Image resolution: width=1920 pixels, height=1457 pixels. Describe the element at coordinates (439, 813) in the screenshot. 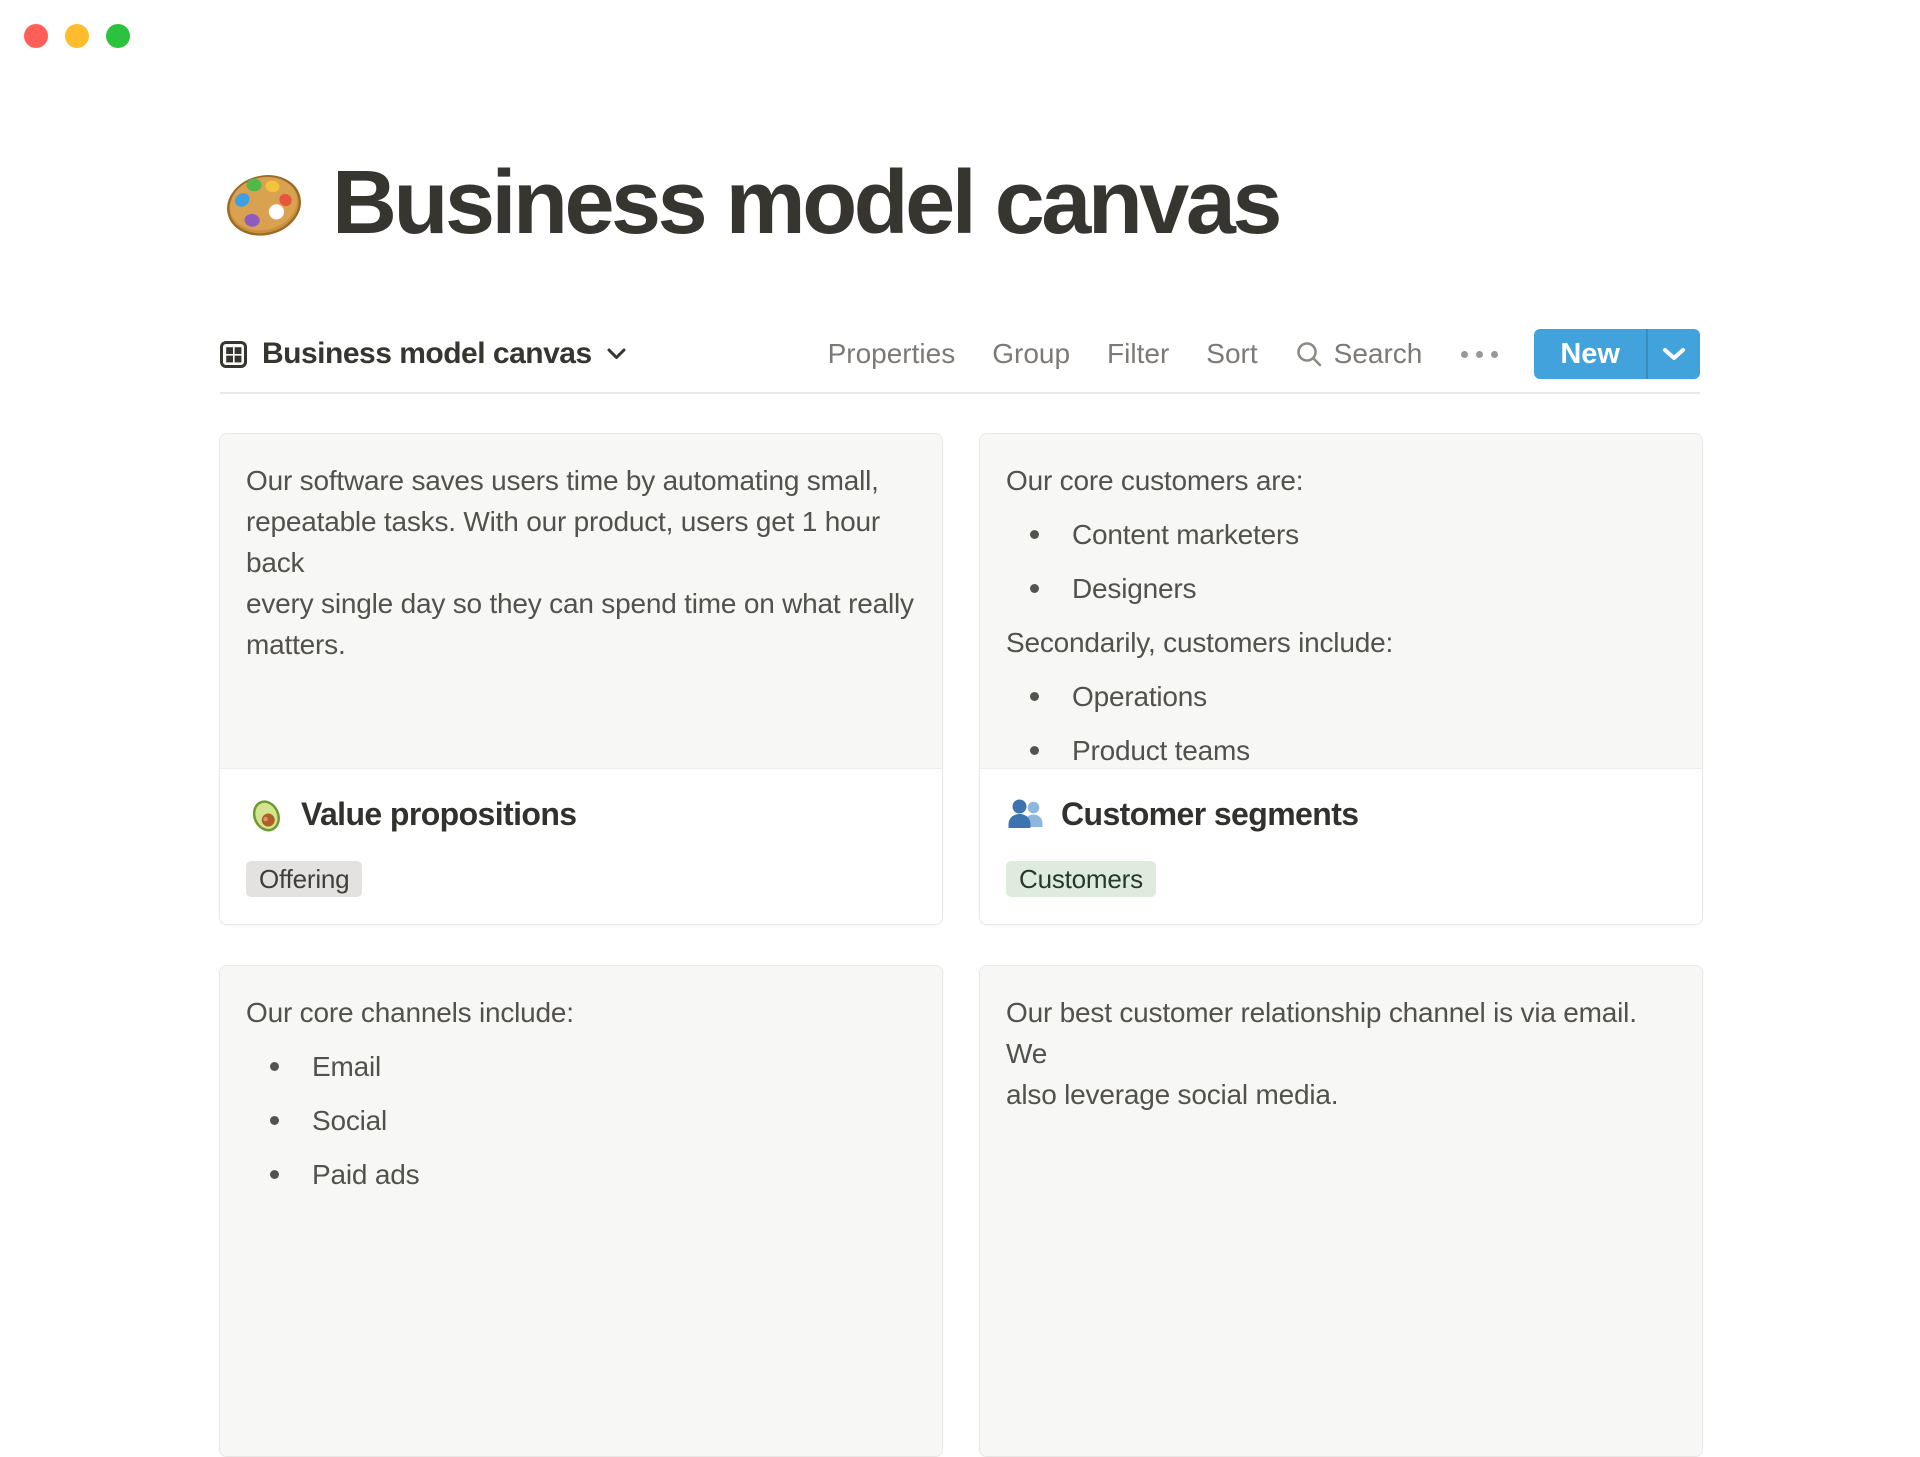

I see `card-title: Value propositions` at that location.